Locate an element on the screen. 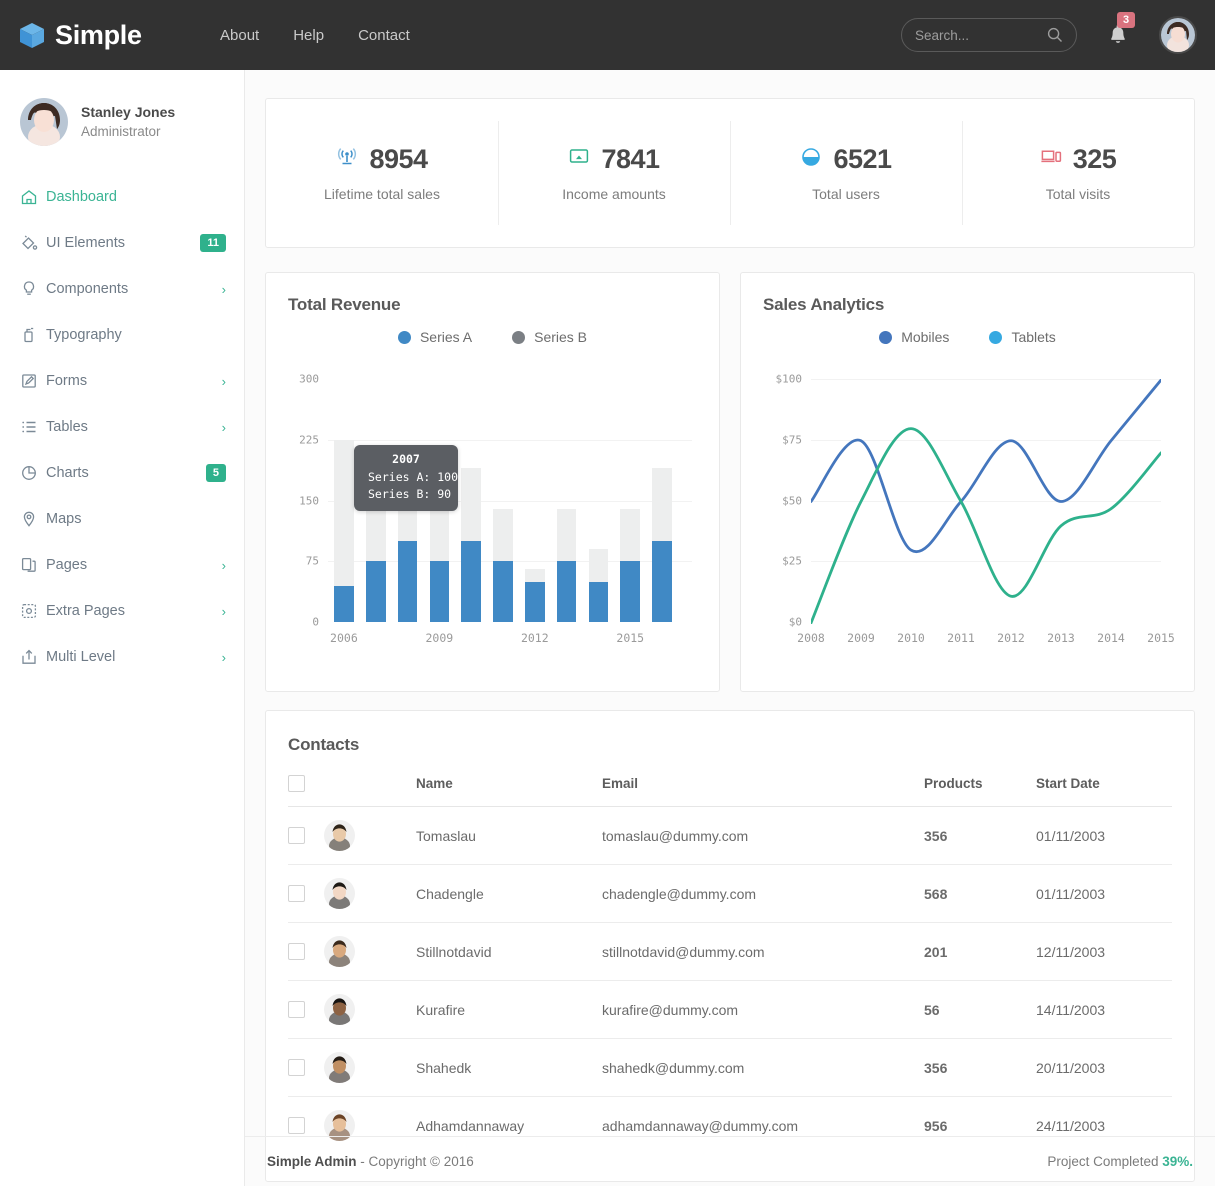 The image size is (1215, 1186). sidebar-item-charts: Charts 5 is located at coordinates (122, 473).